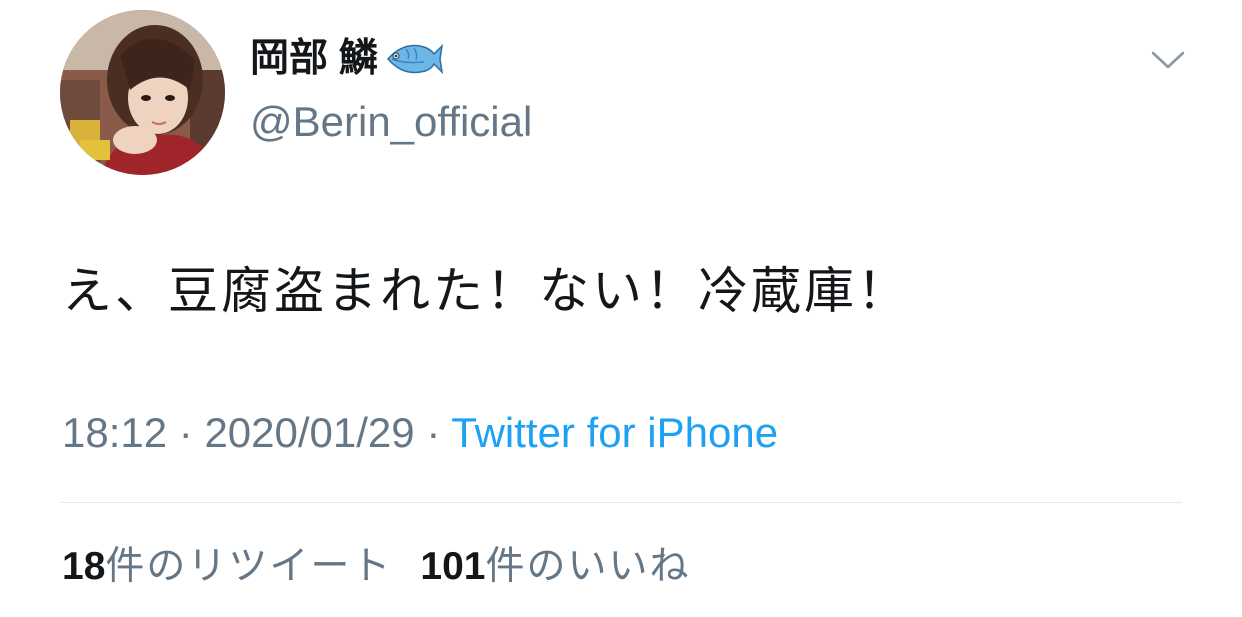 This screenshot has height=617, width=1242. I want to click on tweet-meta: 18:12 · 2020/01/29 · Twitter for iPhone, so click(420, 433).